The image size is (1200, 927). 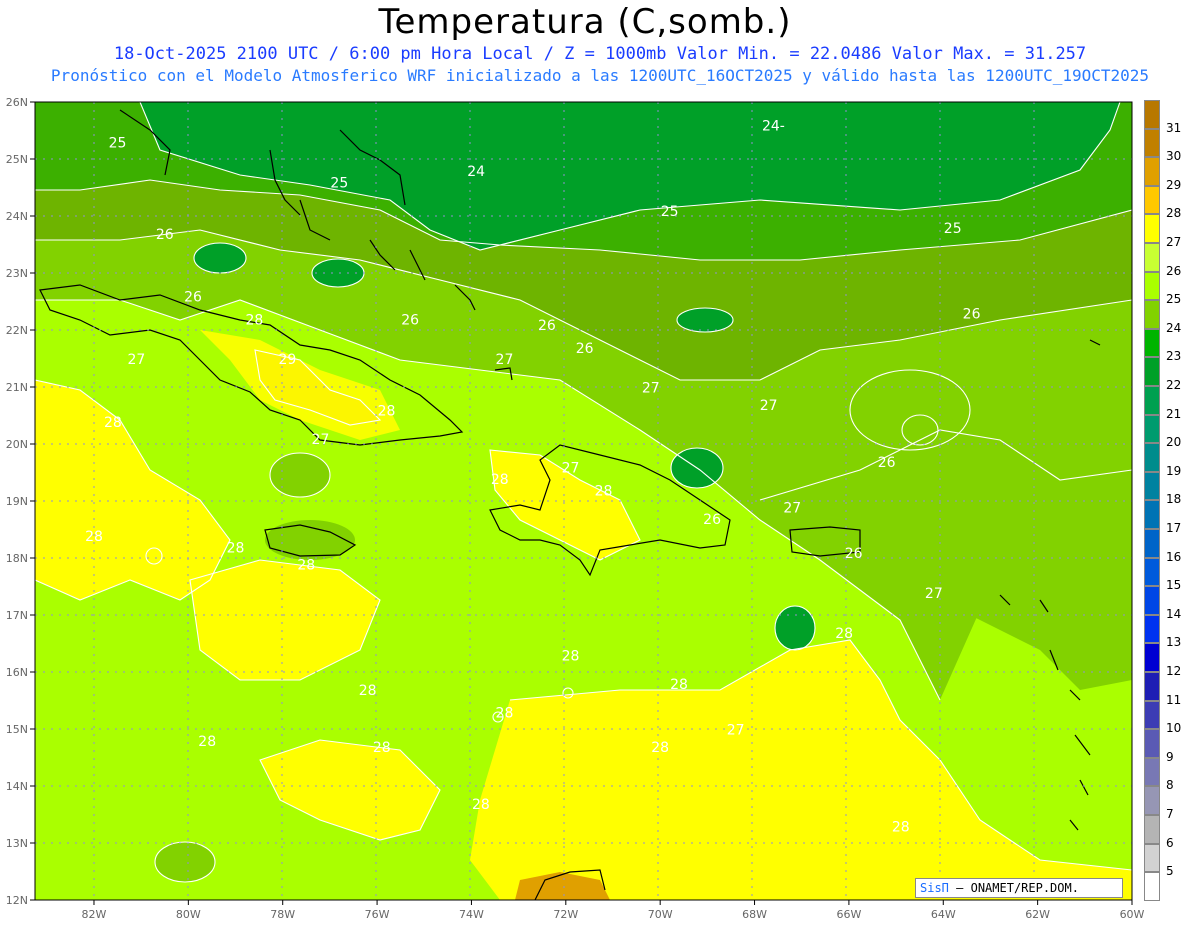 I want to click on colorbar-label: 6, so click(x=1170, y=842).